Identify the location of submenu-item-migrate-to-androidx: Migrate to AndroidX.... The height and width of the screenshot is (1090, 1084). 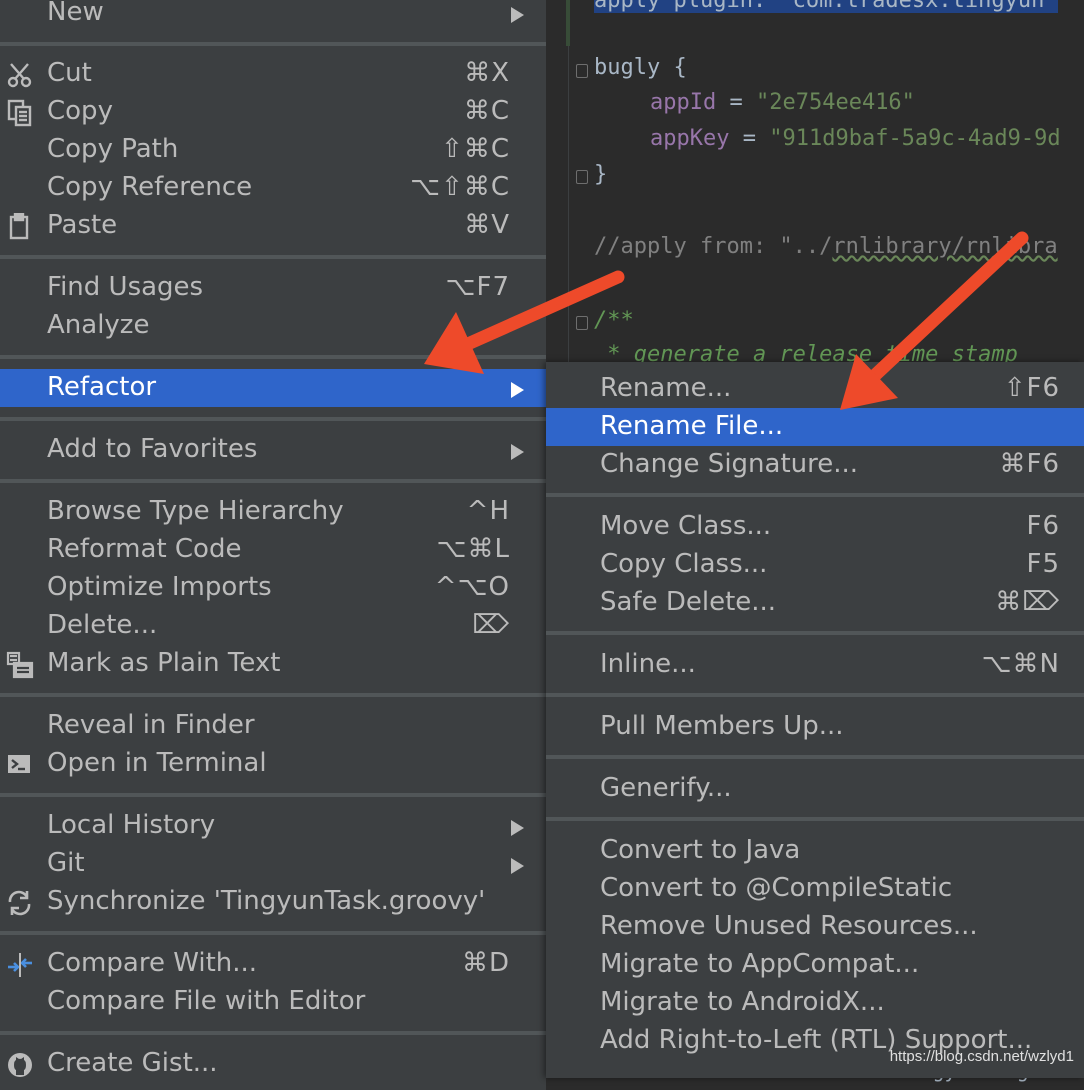
(815, 1003).